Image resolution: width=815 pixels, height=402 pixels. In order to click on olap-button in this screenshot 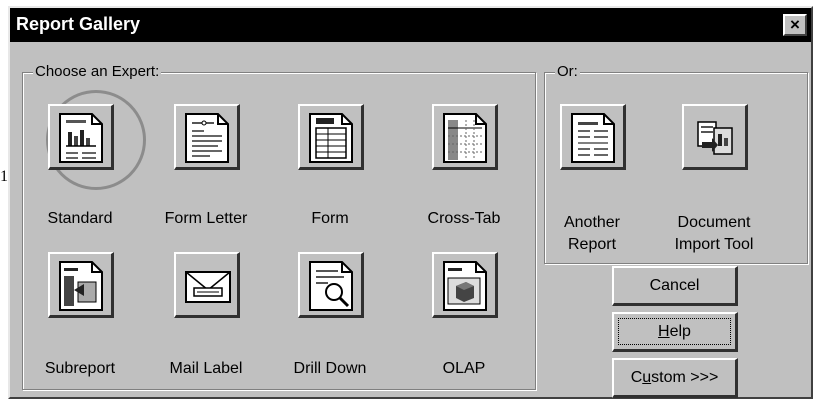, I will do `click(465, 285)`.